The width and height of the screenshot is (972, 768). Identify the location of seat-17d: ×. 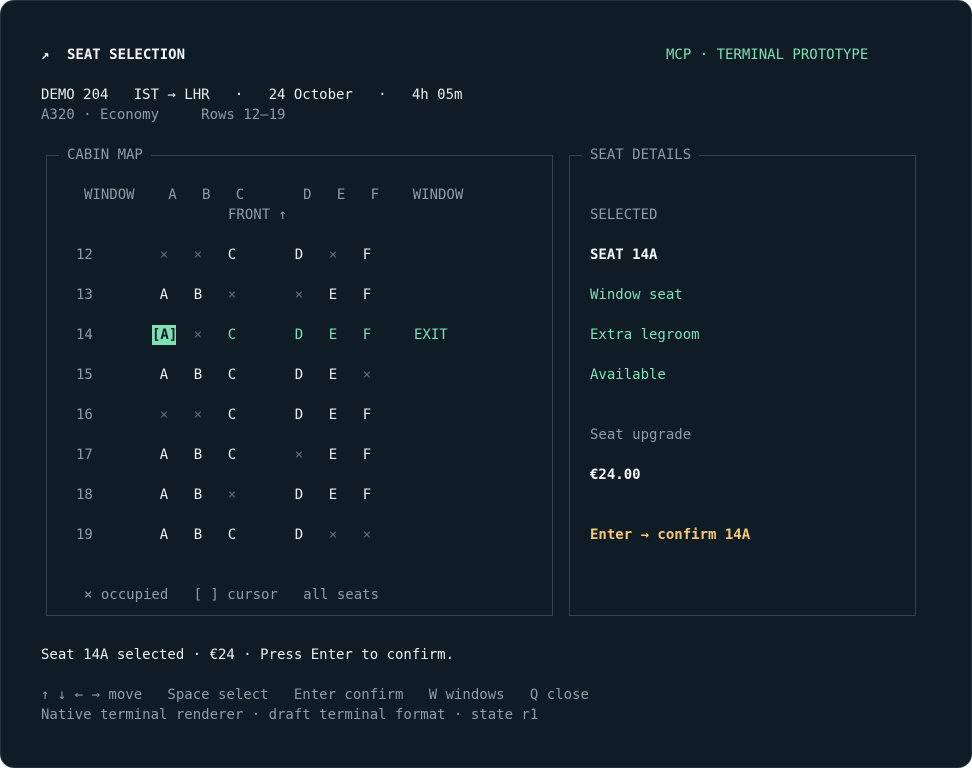
(299, 455).